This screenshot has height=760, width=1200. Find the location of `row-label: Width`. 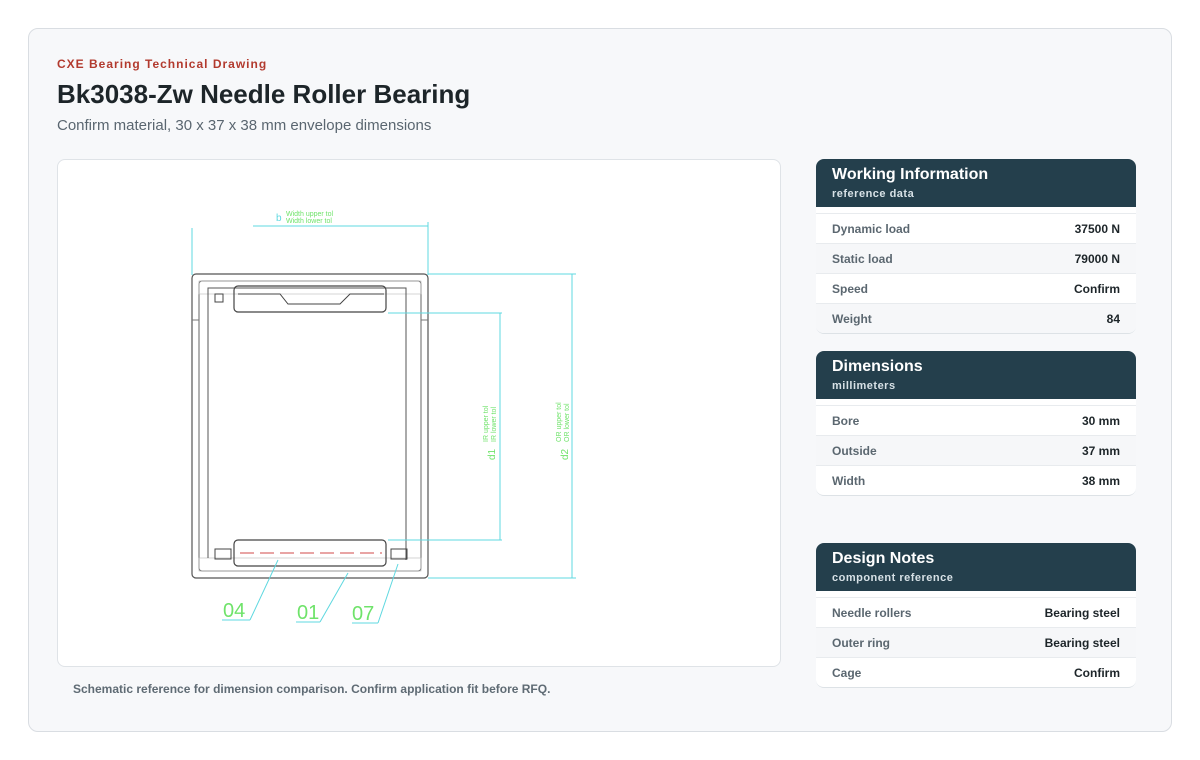

row-label: Width is located at coordinates (849, 480).